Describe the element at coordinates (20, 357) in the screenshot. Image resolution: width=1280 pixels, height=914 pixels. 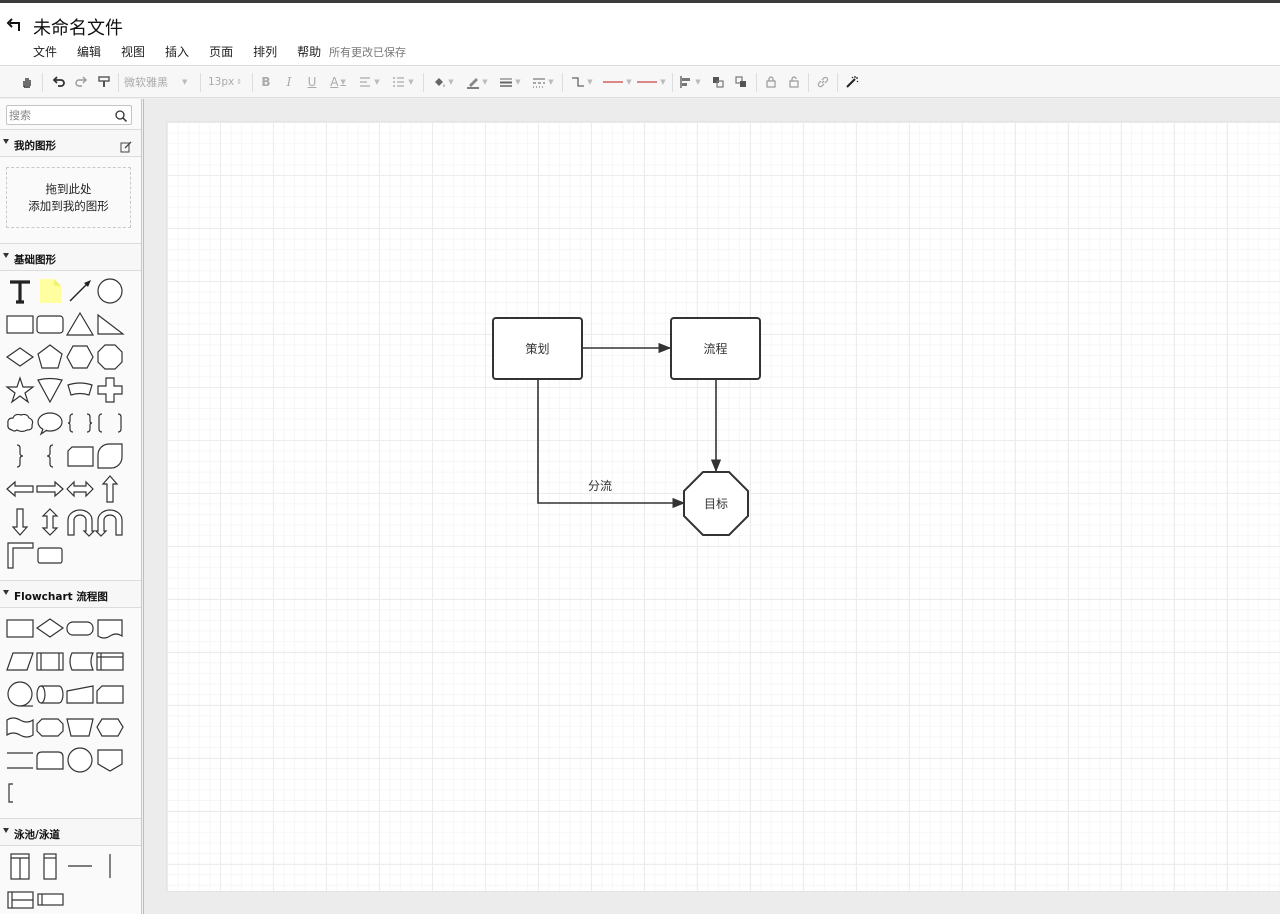
I see `diamond-shape-icon` at that location.